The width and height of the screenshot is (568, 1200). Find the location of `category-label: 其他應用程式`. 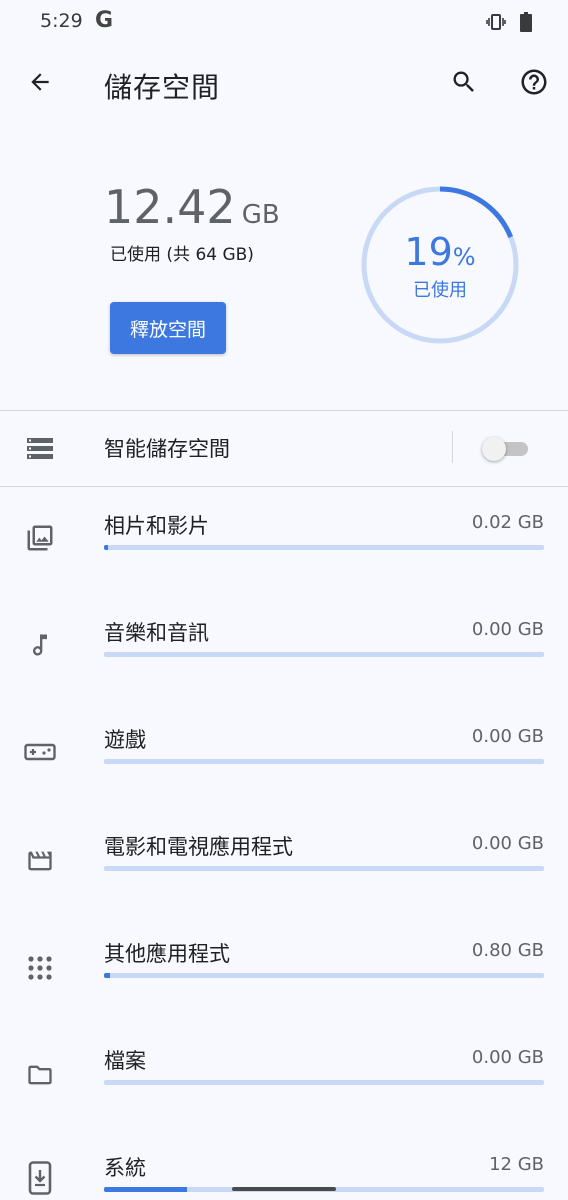

category-label: 其他應用程式 is located at coordinates (167, 954).